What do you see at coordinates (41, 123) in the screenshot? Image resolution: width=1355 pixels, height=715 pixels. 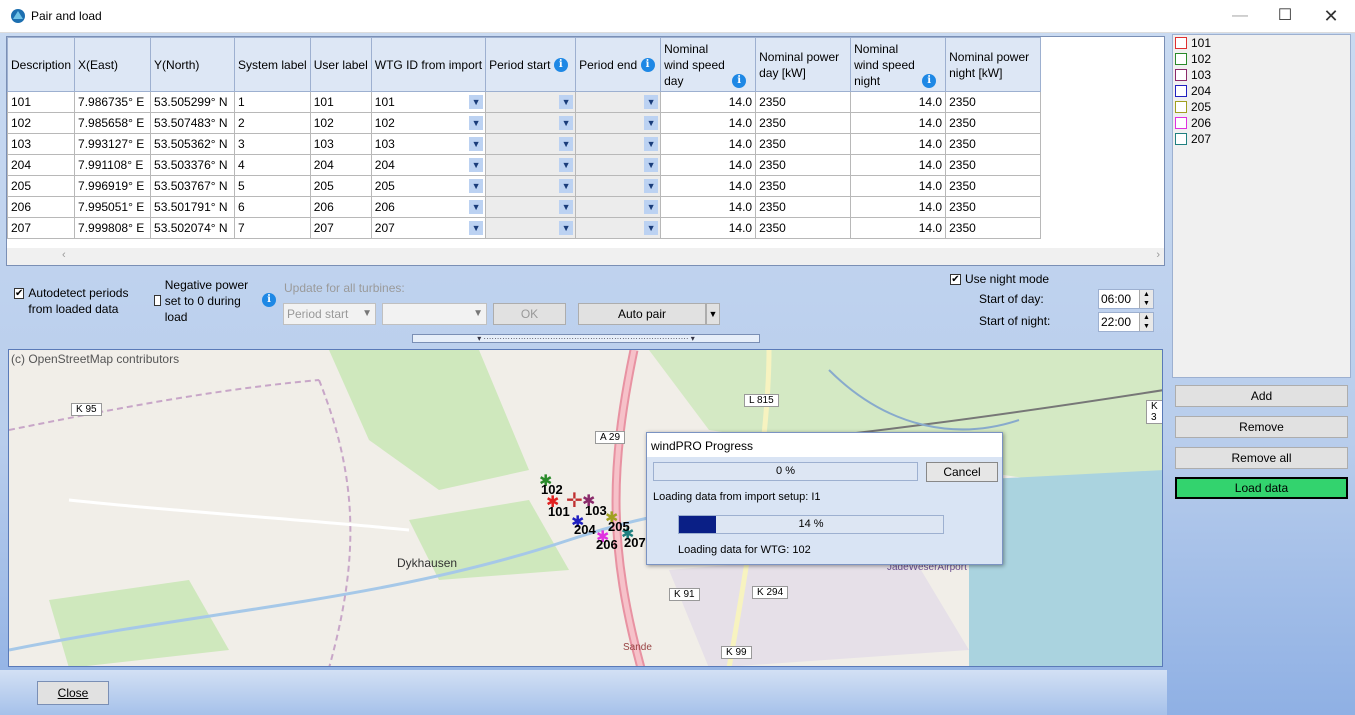 I see `cell-description: 102` at bounding box center [41, 123].